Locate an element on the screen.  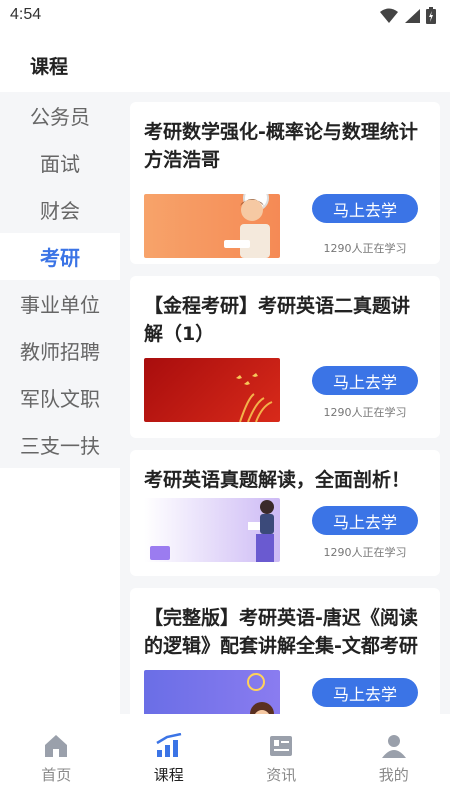
sidebar-item-military-civilian: 军队文职 is located at coordinates (60, 397).